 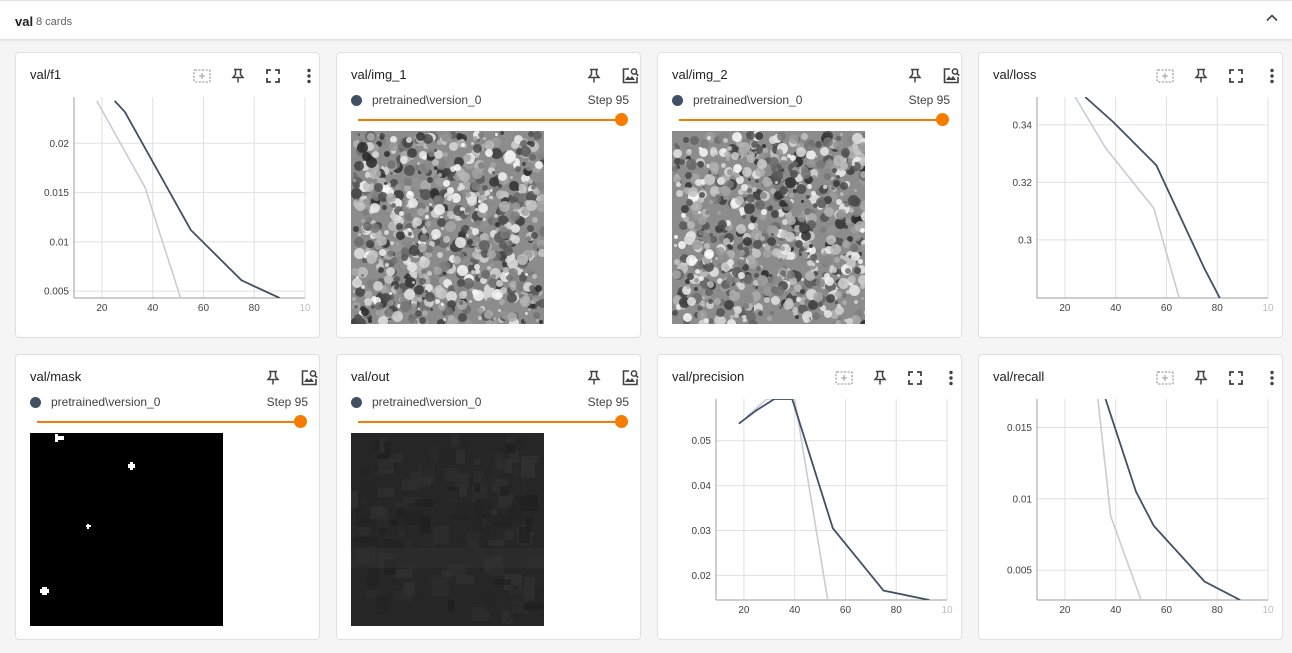 I want to click on card-img_1: val/img_1 pretrained\version_0 Step 95, so click(x=488, y=195).